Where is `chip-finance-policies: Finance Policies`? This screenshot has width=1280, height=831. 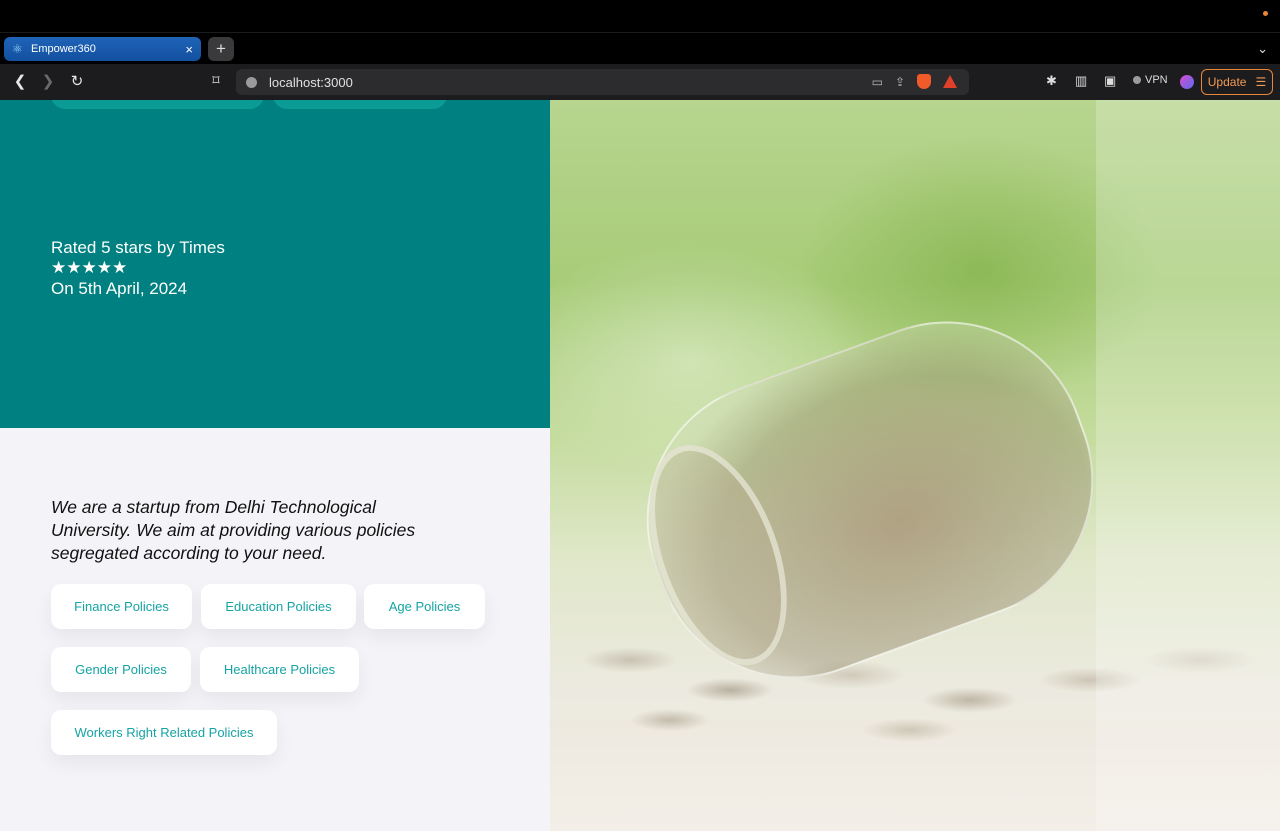
chip-finance-policies: Finance Policies is located at coordinates (121, 606).